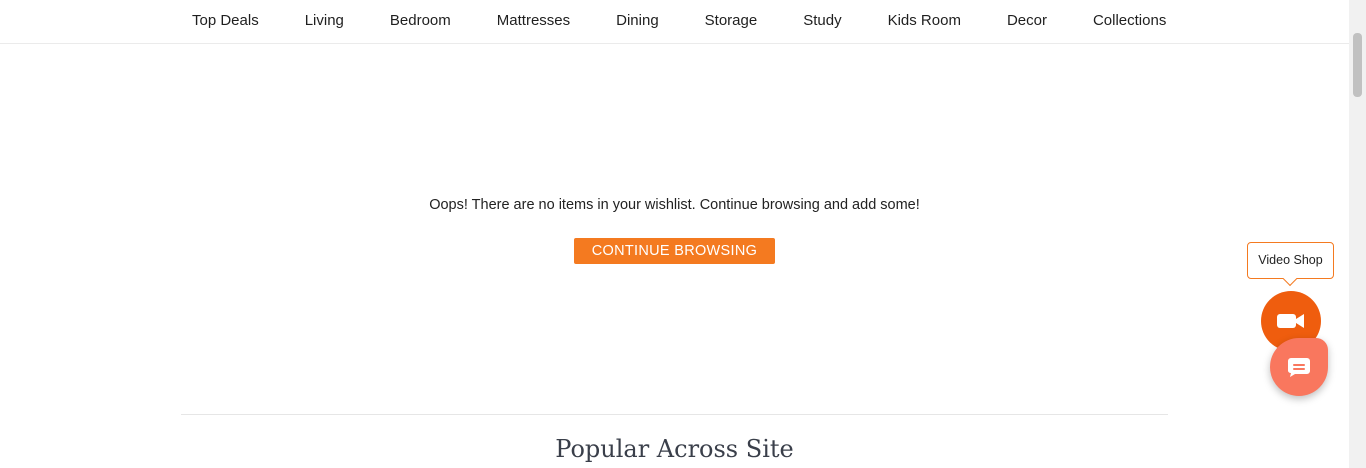  Describe the element at coordinates (674, 414) in the screenshot. I see `section-divider` at that location.